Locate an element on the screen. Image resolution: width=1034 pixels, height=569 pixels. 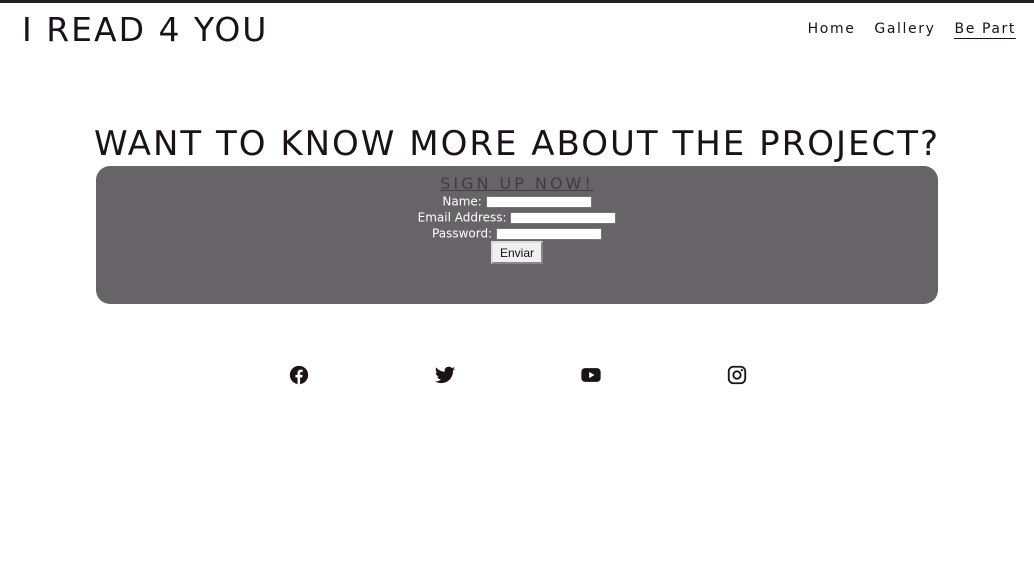
top-border is located at coordinates (517, 1).